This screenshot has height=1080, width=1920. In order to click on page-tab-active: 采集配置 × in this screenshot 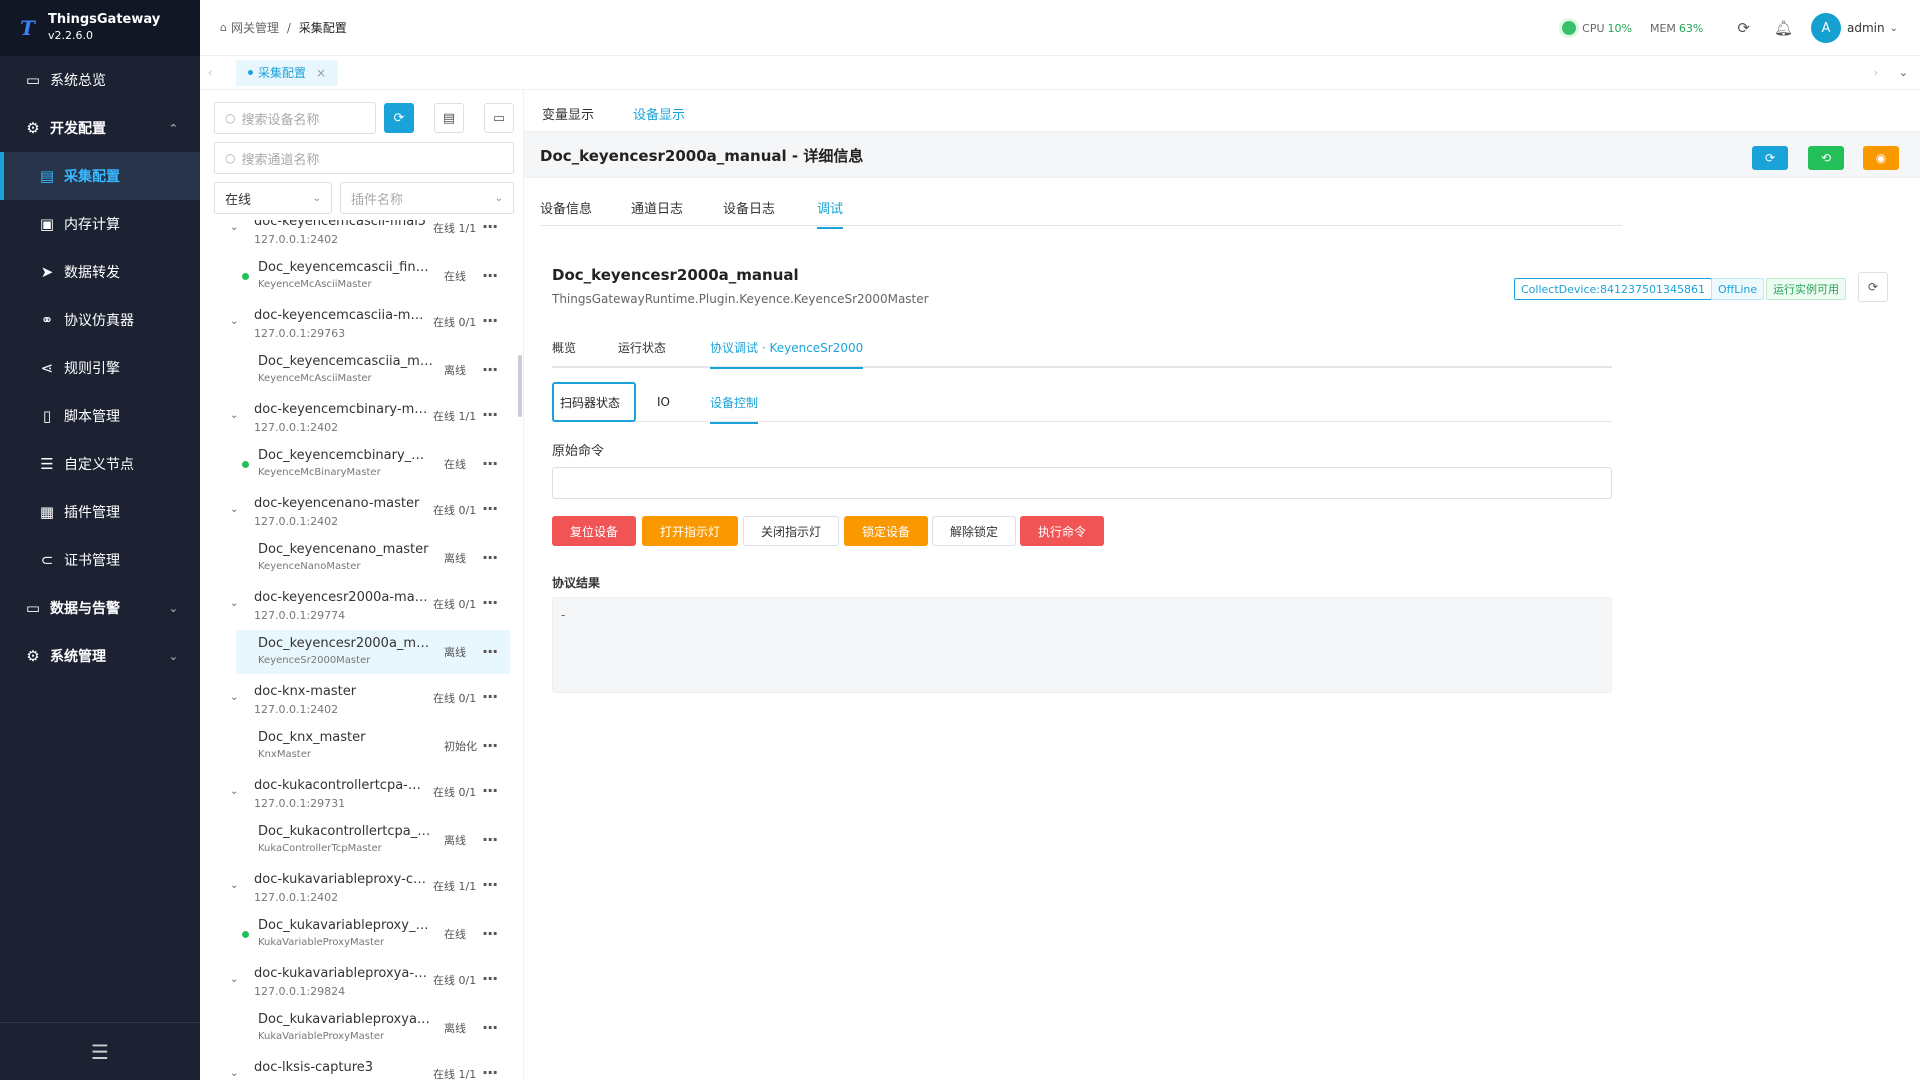, I will do `click(287, 72)`.